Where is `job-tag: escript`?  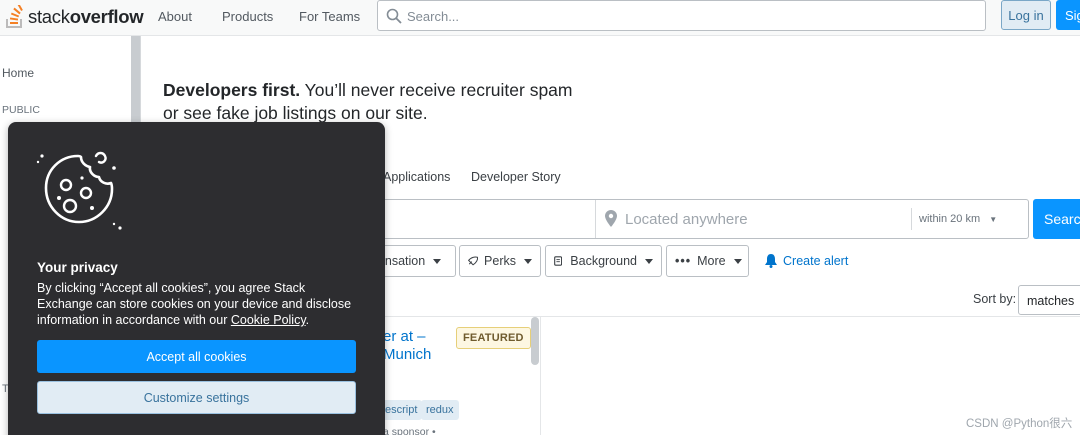 job-tag: escript is located at coordinates (401, 410).